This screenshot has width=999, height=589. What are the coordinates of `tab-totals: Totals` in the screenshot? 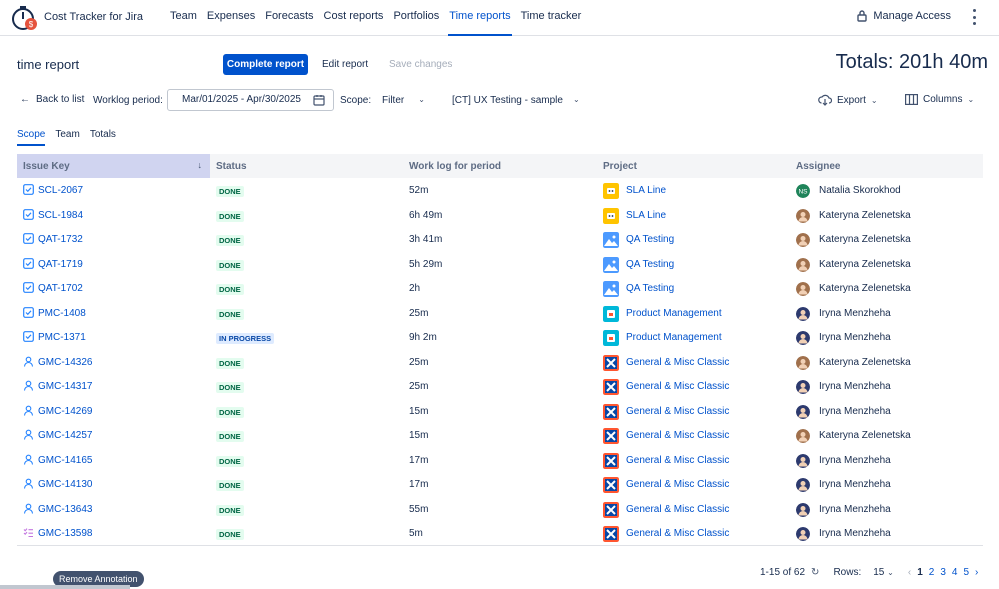 It's located at (103, 137).